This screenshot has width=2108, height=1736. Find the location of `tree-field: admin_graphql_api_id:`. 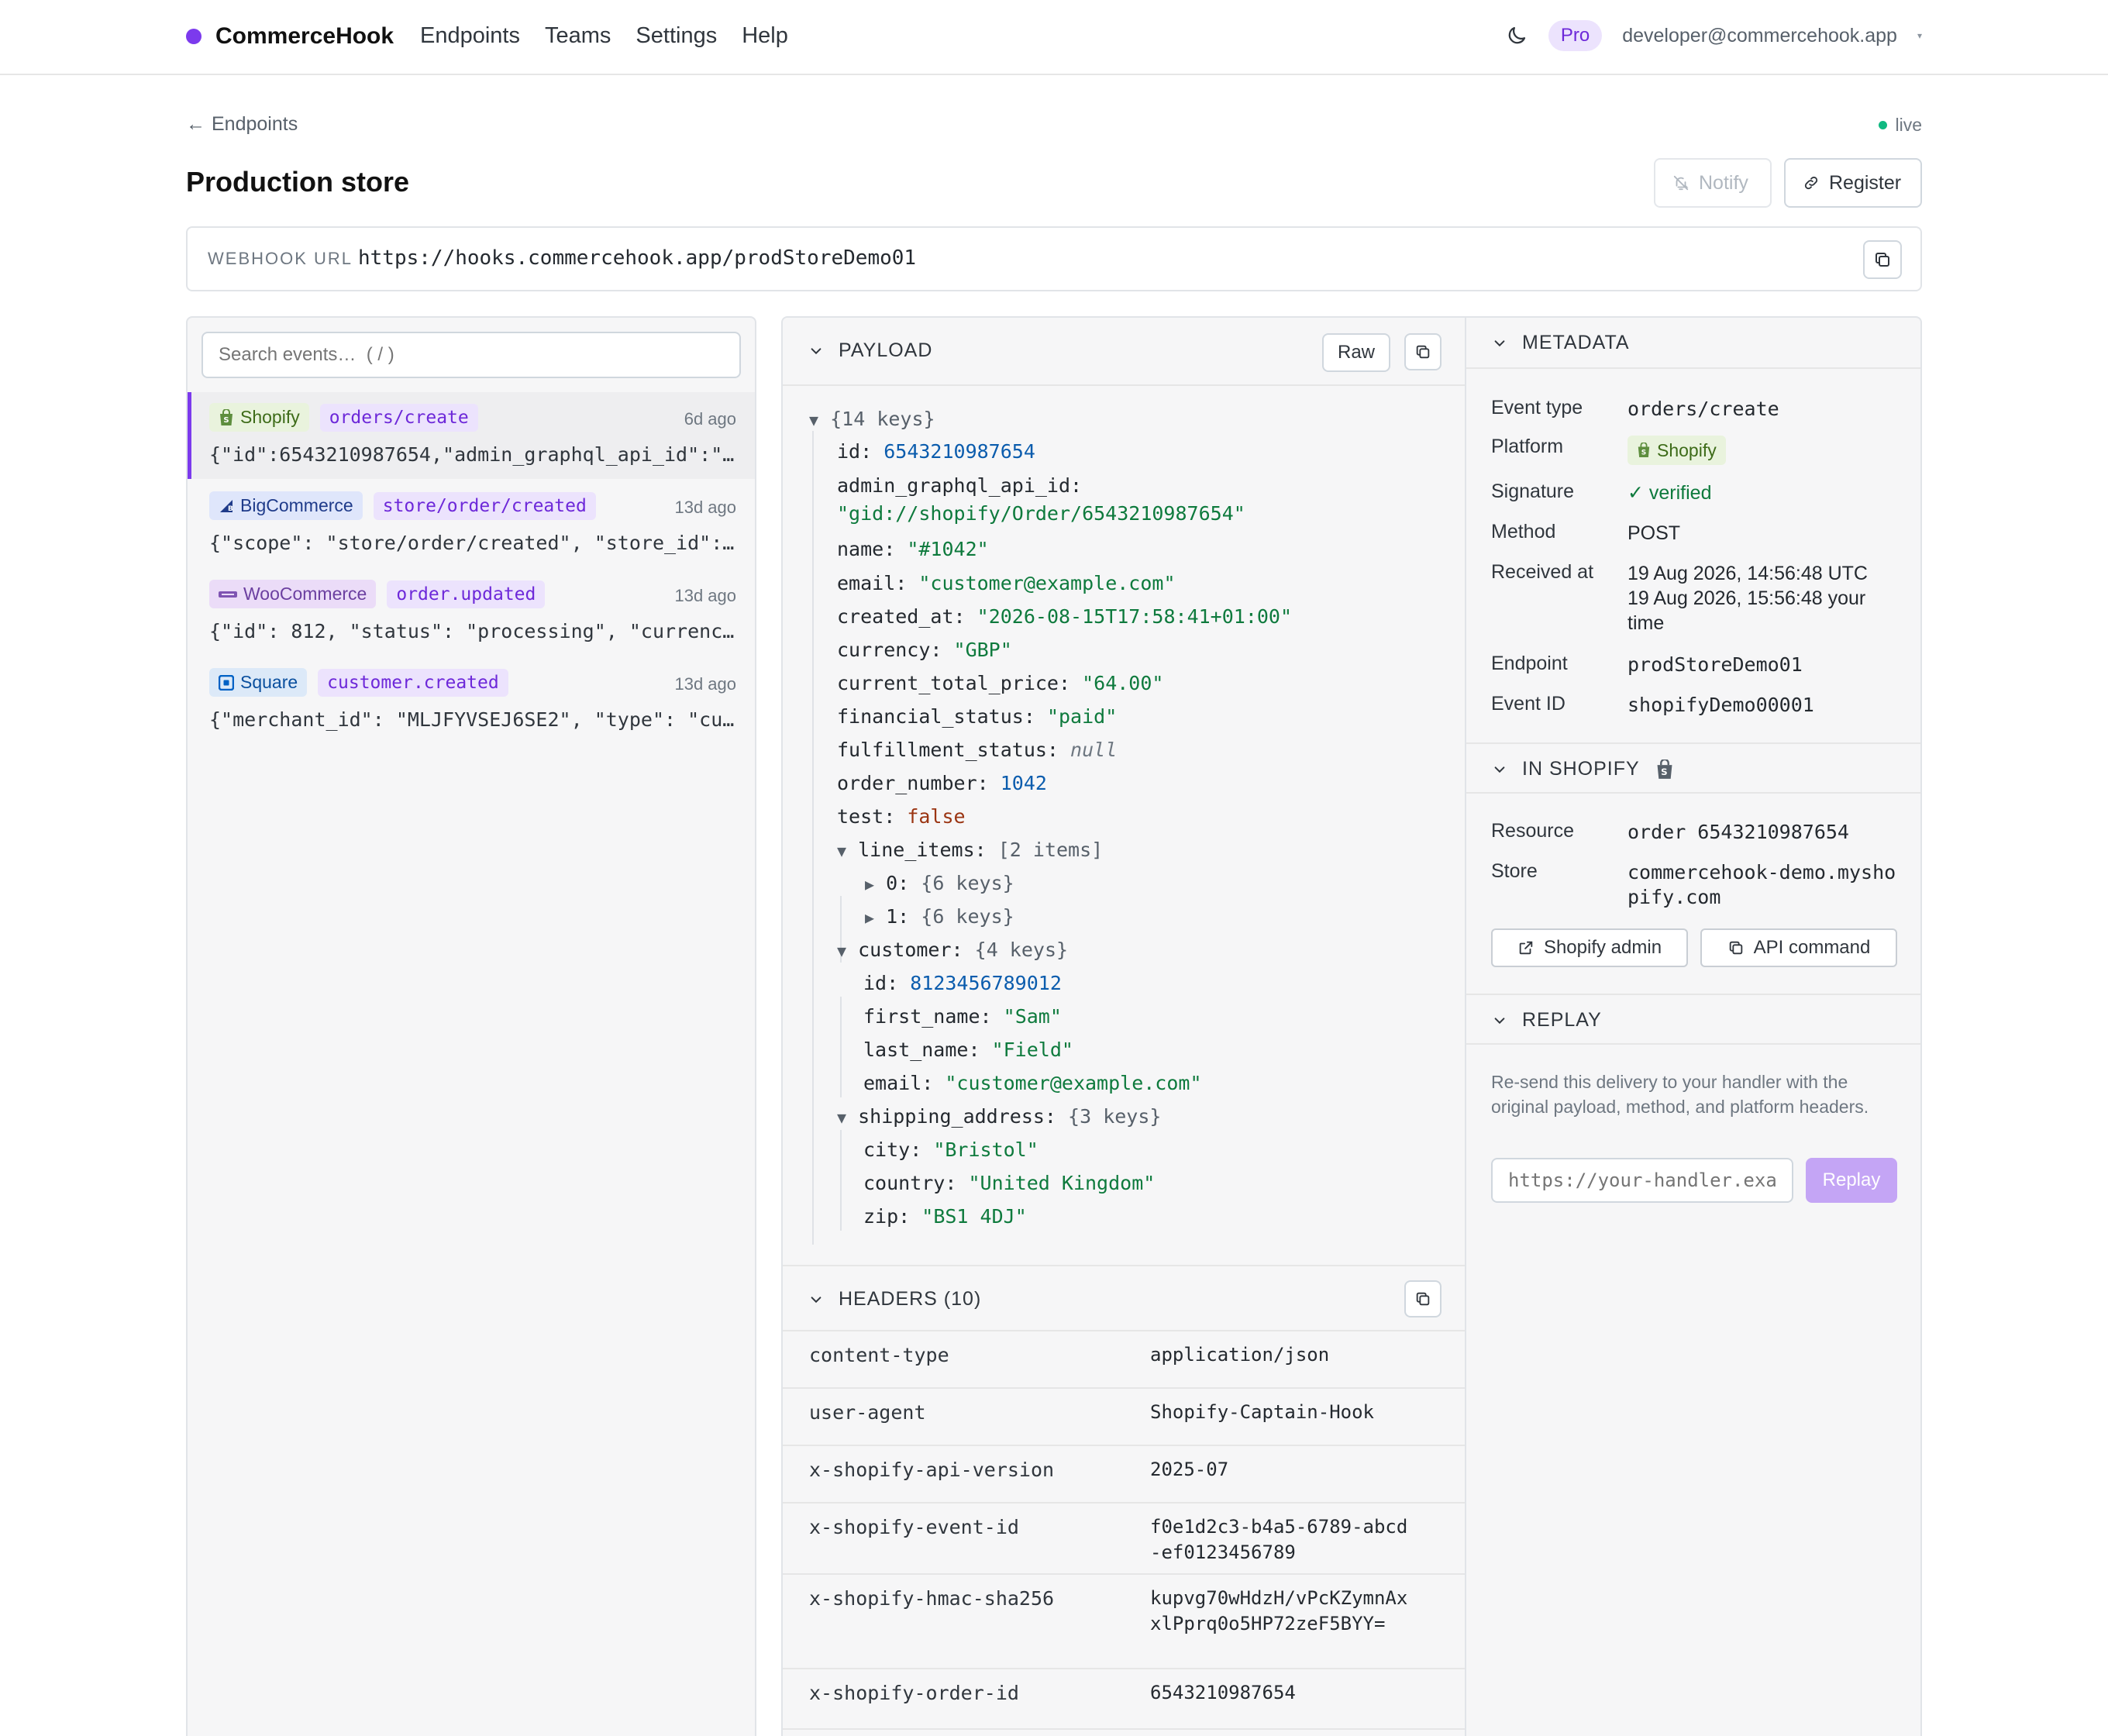

tree-field: admin_graphql_api_id: is located at coordinates (960, 485).